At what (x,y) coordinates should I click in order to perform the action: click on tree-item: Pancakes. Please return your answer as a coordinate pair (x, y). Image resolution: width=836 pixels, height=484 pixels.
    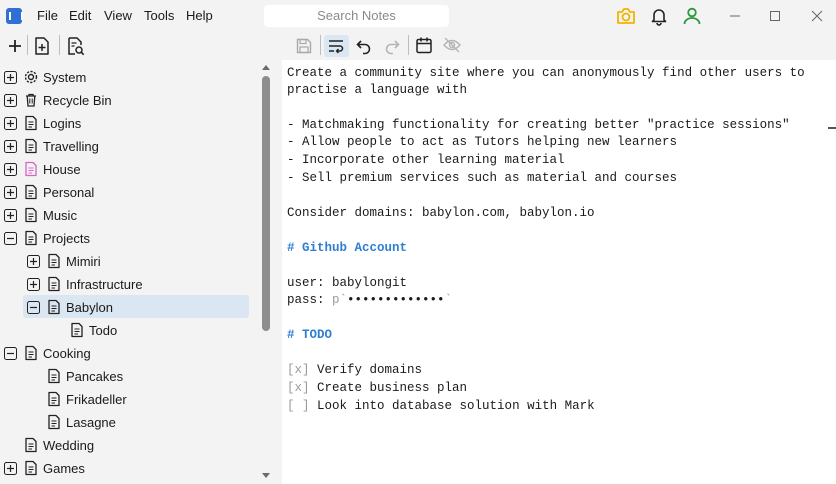
    Looking at the image, I should click on (125, 376).